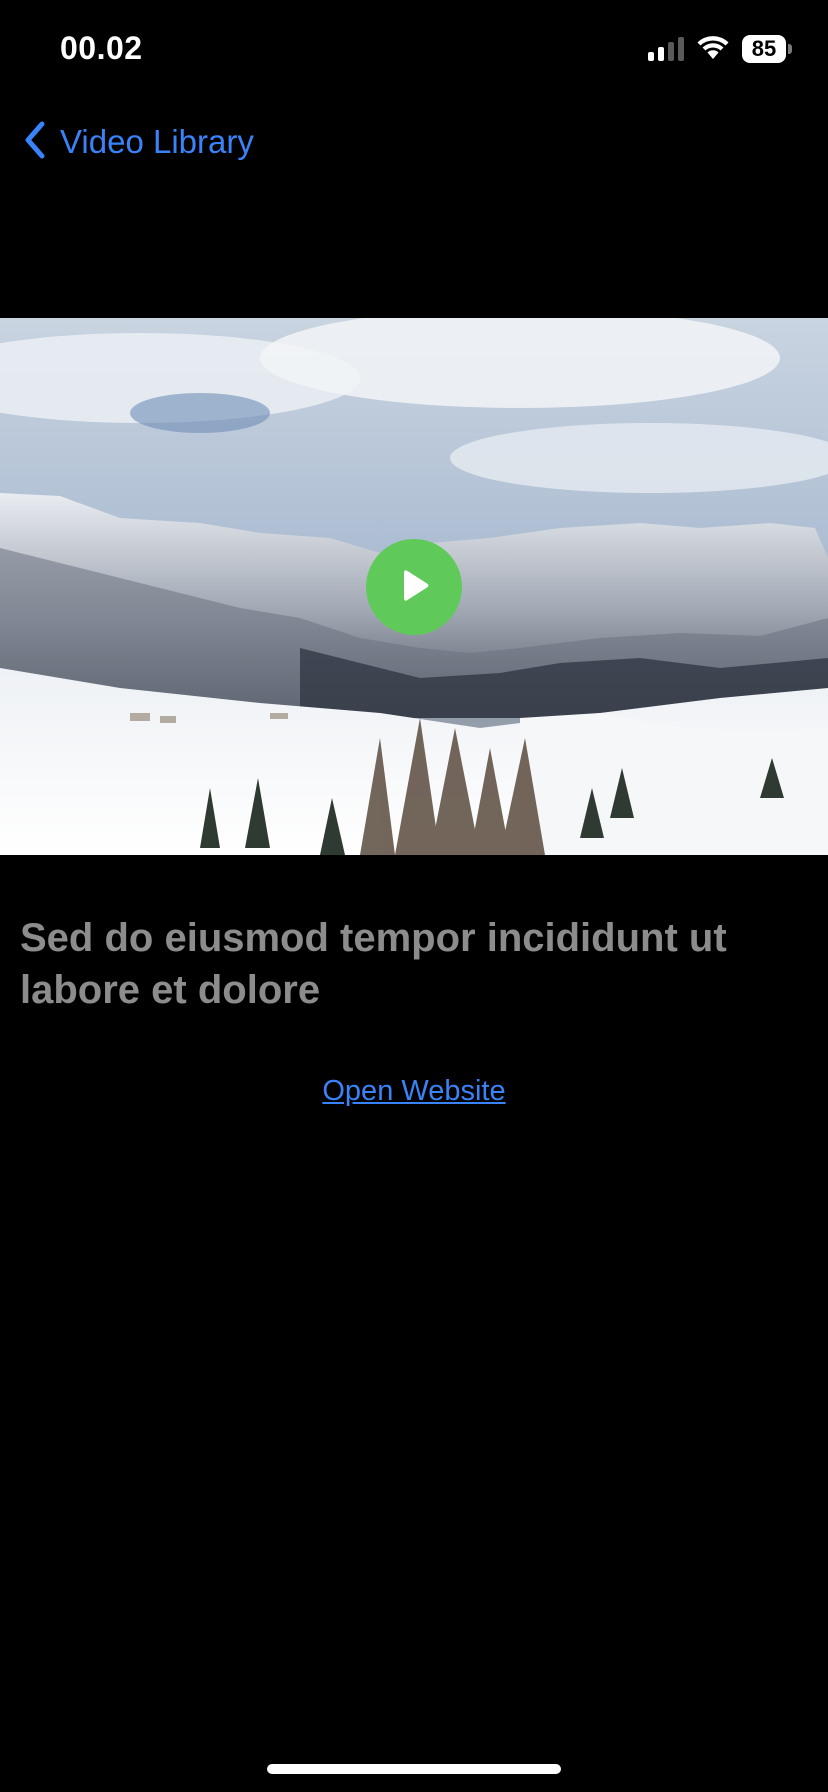 The height and width of the screenshot is (1792, 828). I want to click on wifi-icon, so click(713, 49).